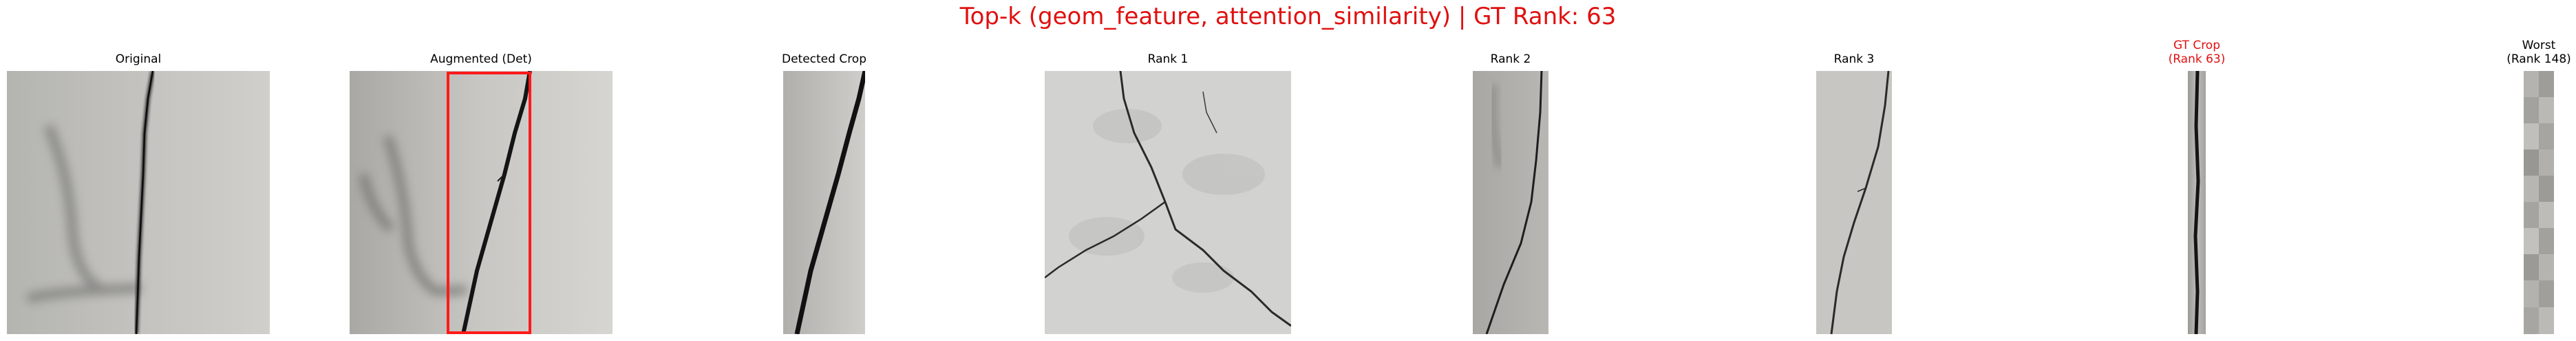 The height and width of the screenshot is (341, 2576). I want to click on panel-rank-3: Rank 3, so click(1854, 193).